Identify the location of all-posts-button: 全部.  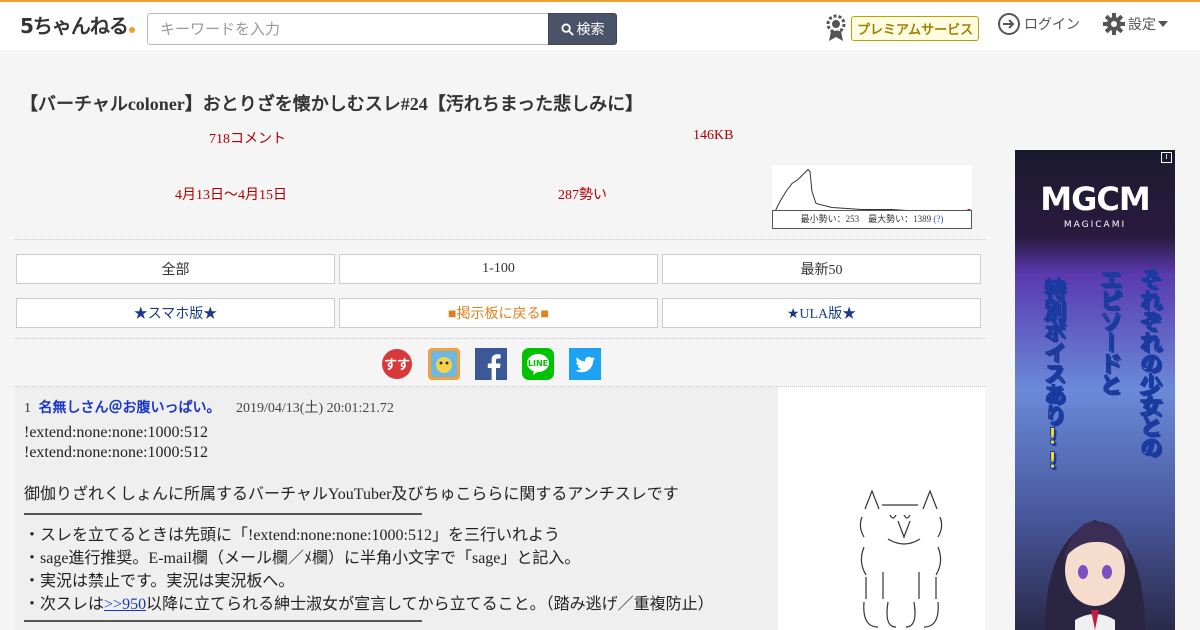
(175, 269).